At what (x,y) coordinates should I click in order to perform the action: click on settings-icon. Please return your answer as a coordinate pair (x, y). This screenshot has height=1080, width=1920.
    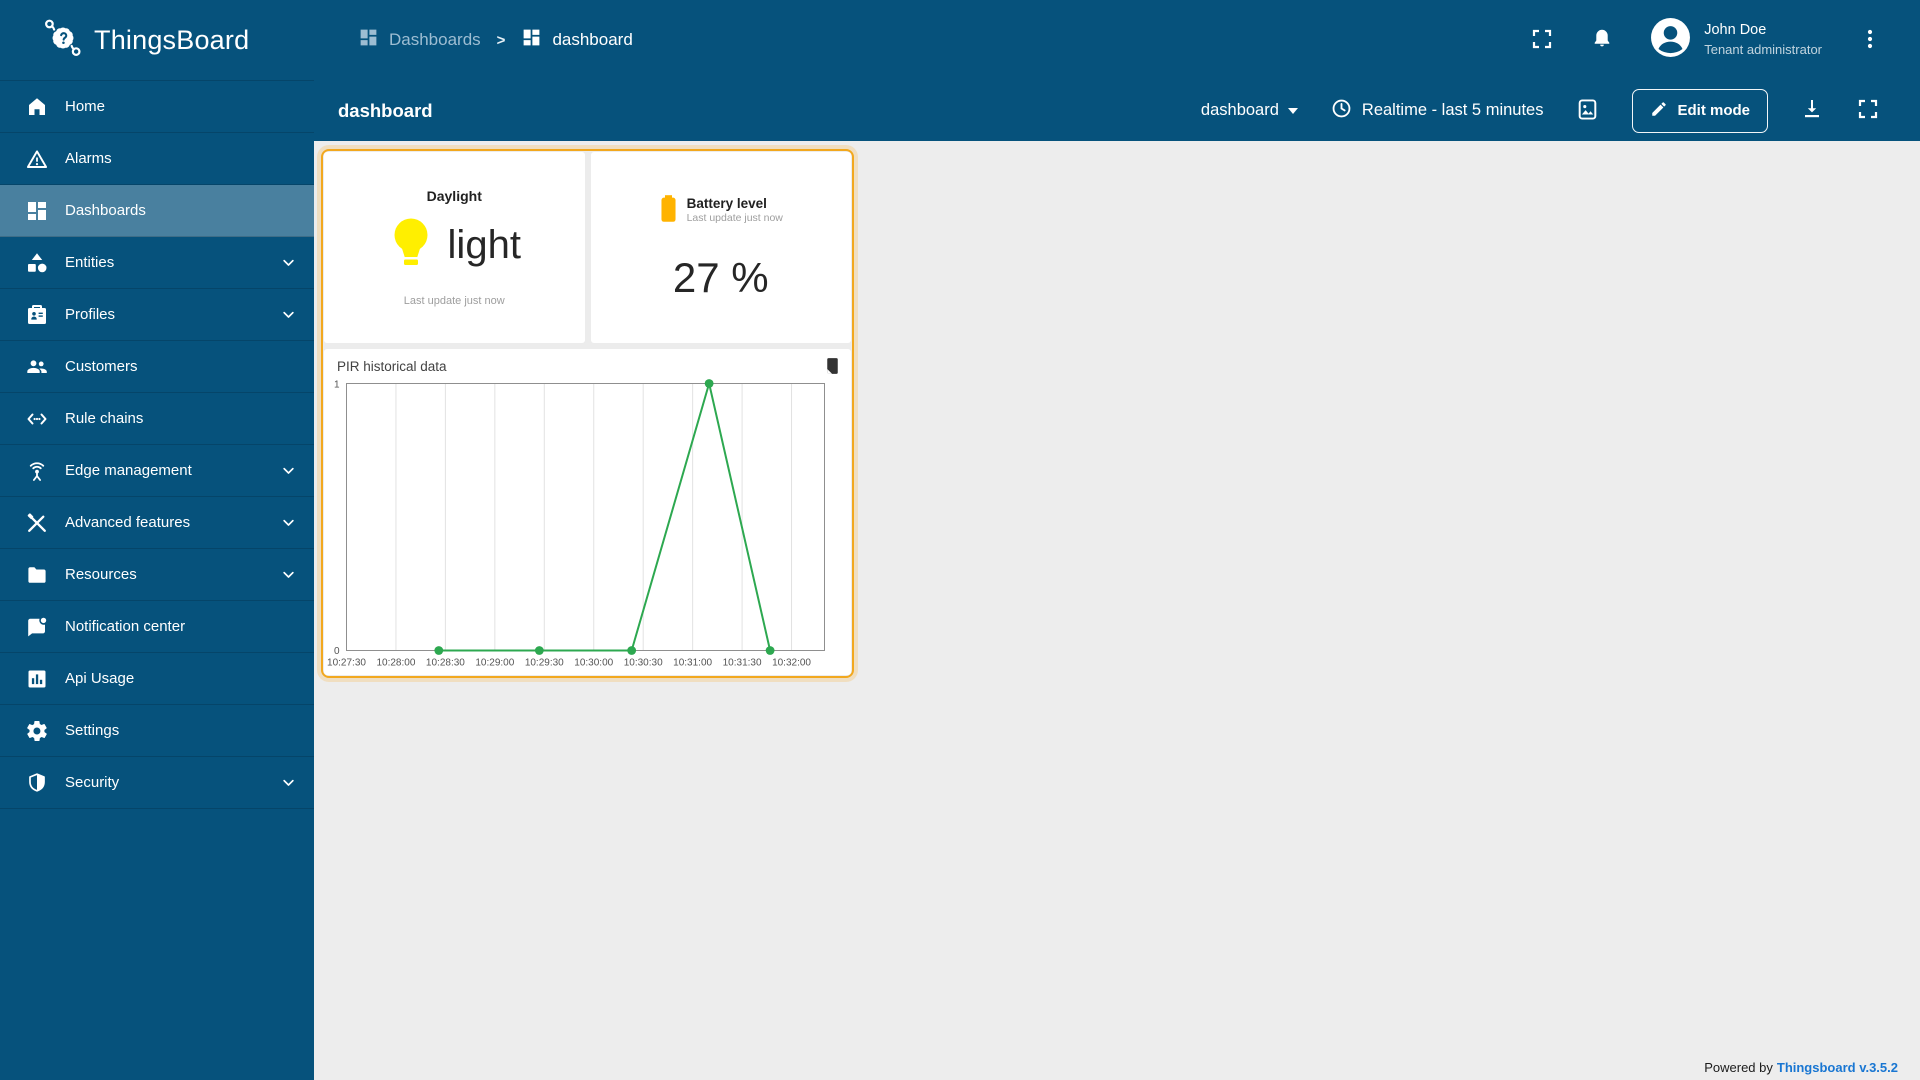
    Looking at the image, I should click on (37, 731).